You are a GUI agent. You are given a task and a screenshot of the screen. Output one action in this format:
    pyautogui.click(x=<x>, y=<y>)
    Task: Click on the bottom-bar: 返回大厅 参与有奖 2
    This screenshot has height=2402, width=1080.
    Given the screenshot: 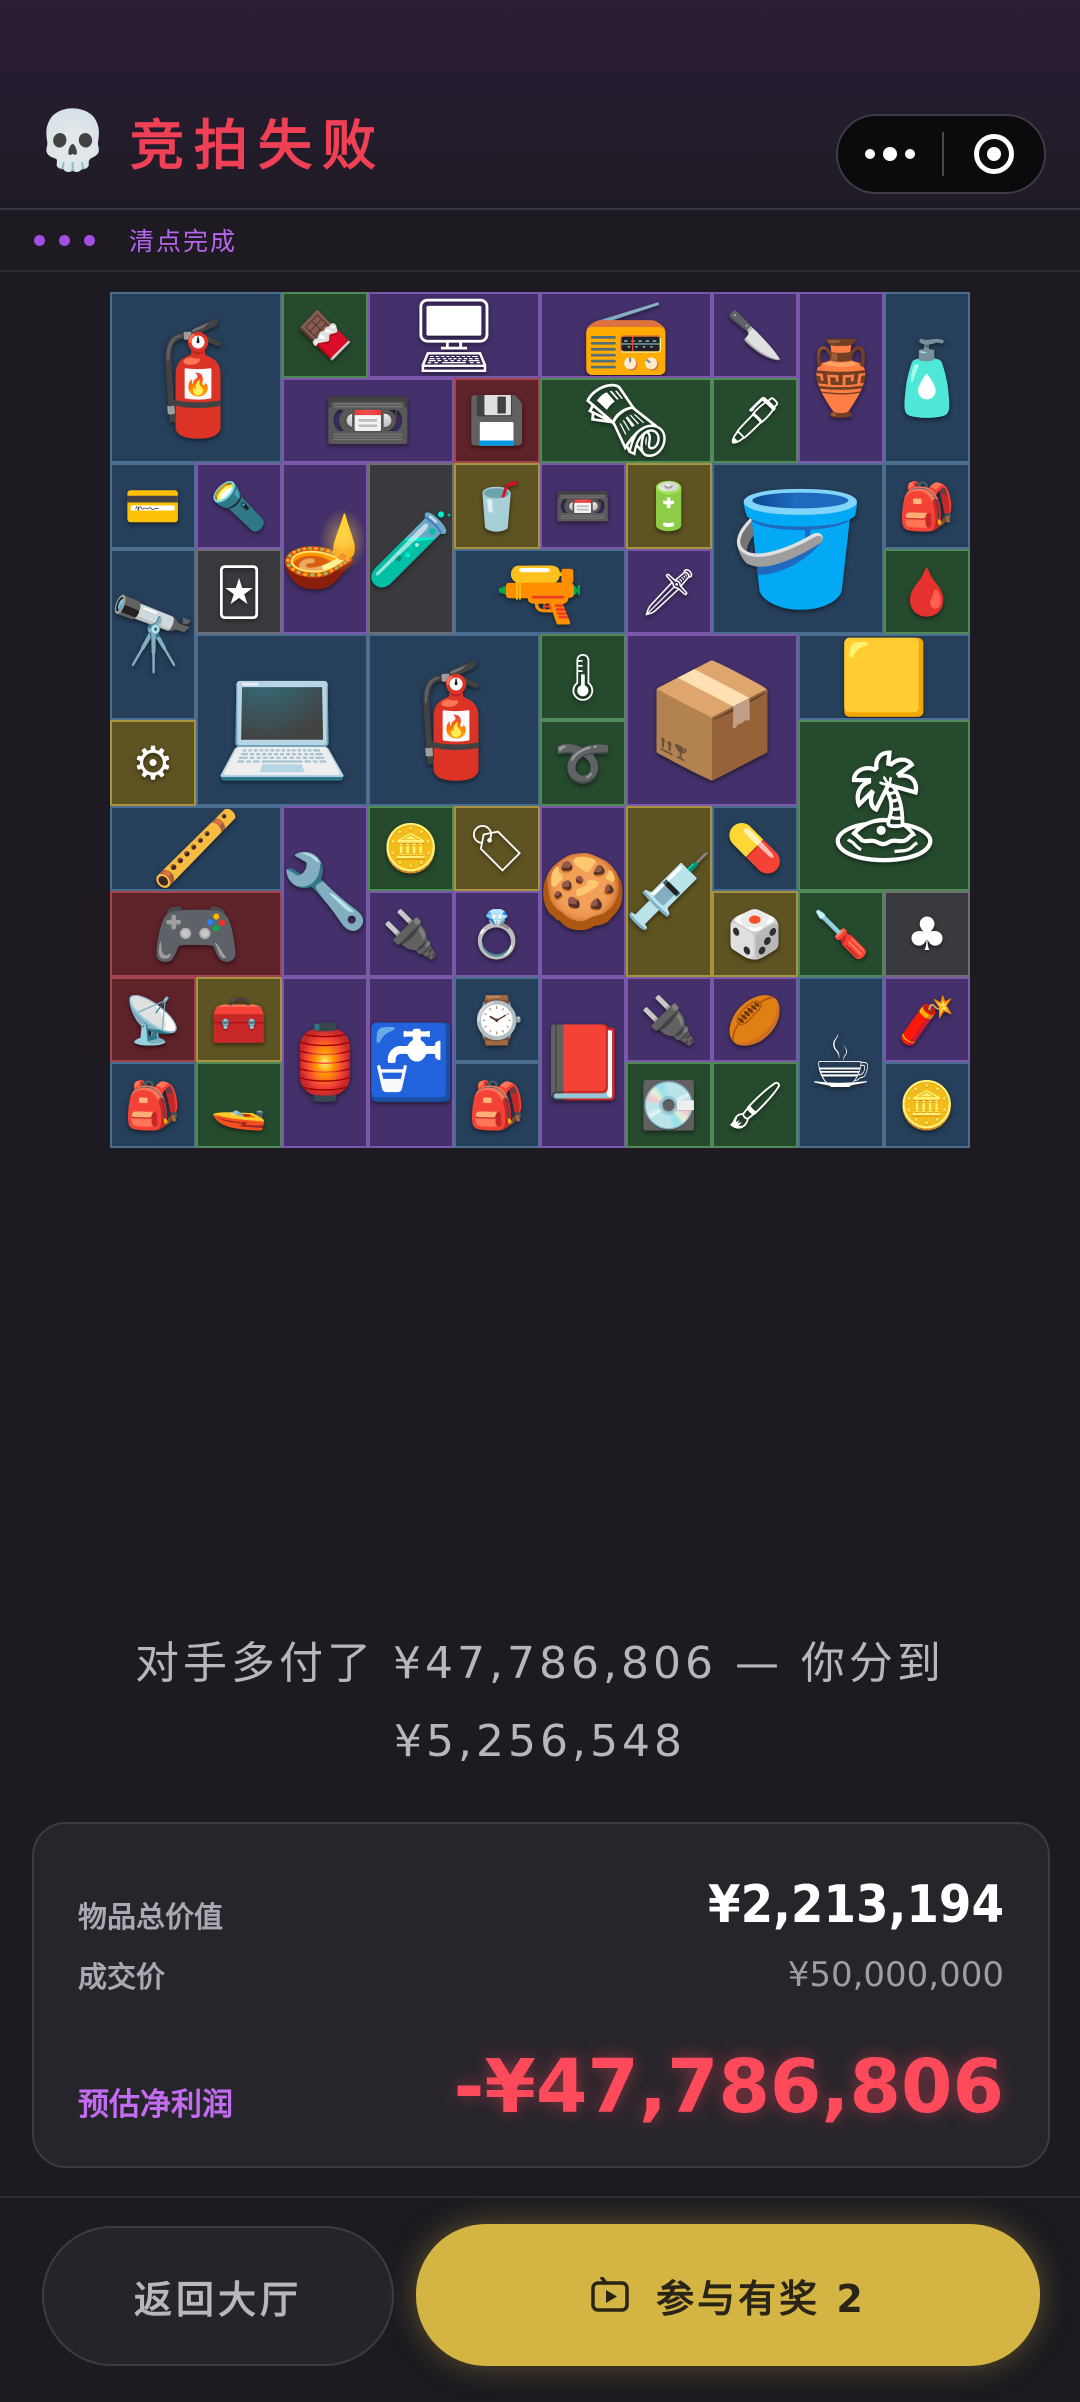 What is the action you would take?
    pyautogui.click(x=540, y=2299)
    